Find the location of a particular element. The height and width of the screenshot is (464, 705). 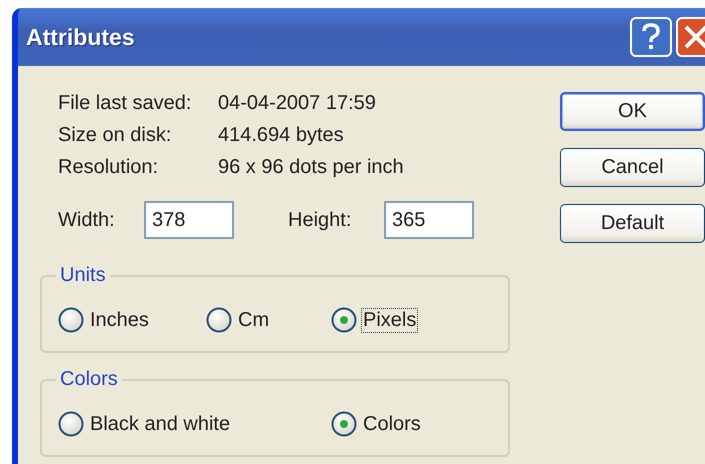

window-title: Attributes is located at coordinates (80, 37).